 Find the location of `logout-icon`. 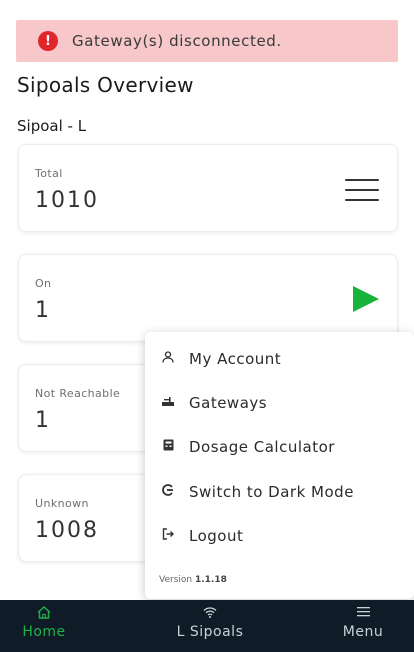

logout-icon is located at coordinates (168, 536).